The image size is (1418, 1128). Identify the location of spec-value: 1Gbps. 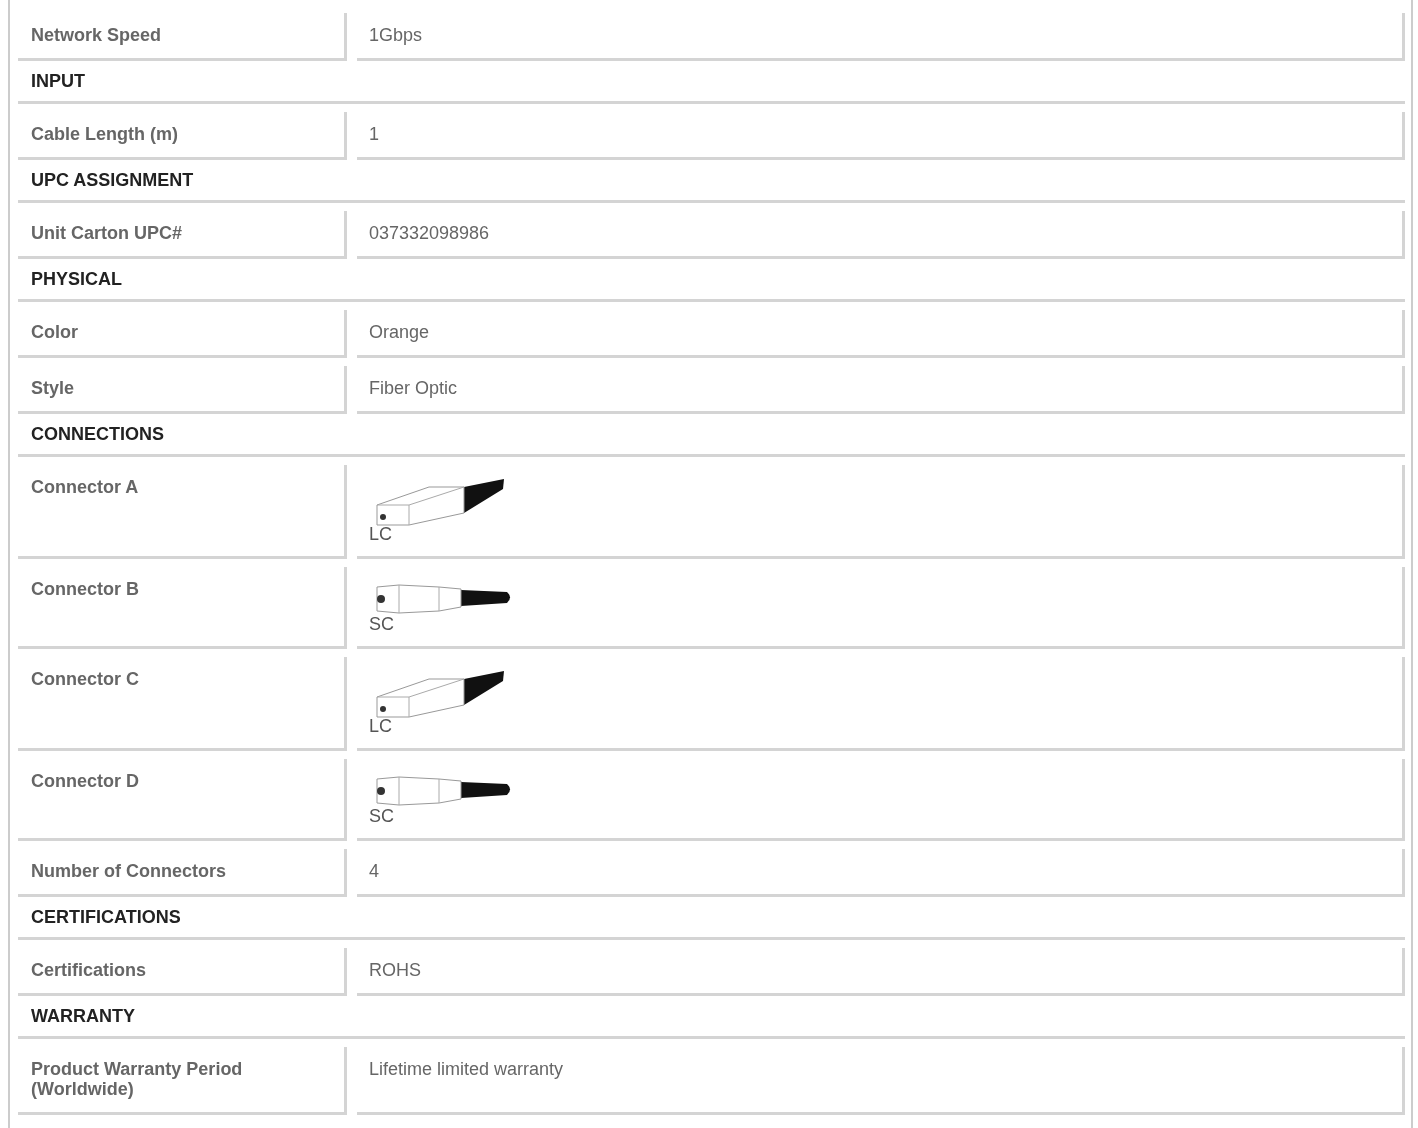
(881, 37).